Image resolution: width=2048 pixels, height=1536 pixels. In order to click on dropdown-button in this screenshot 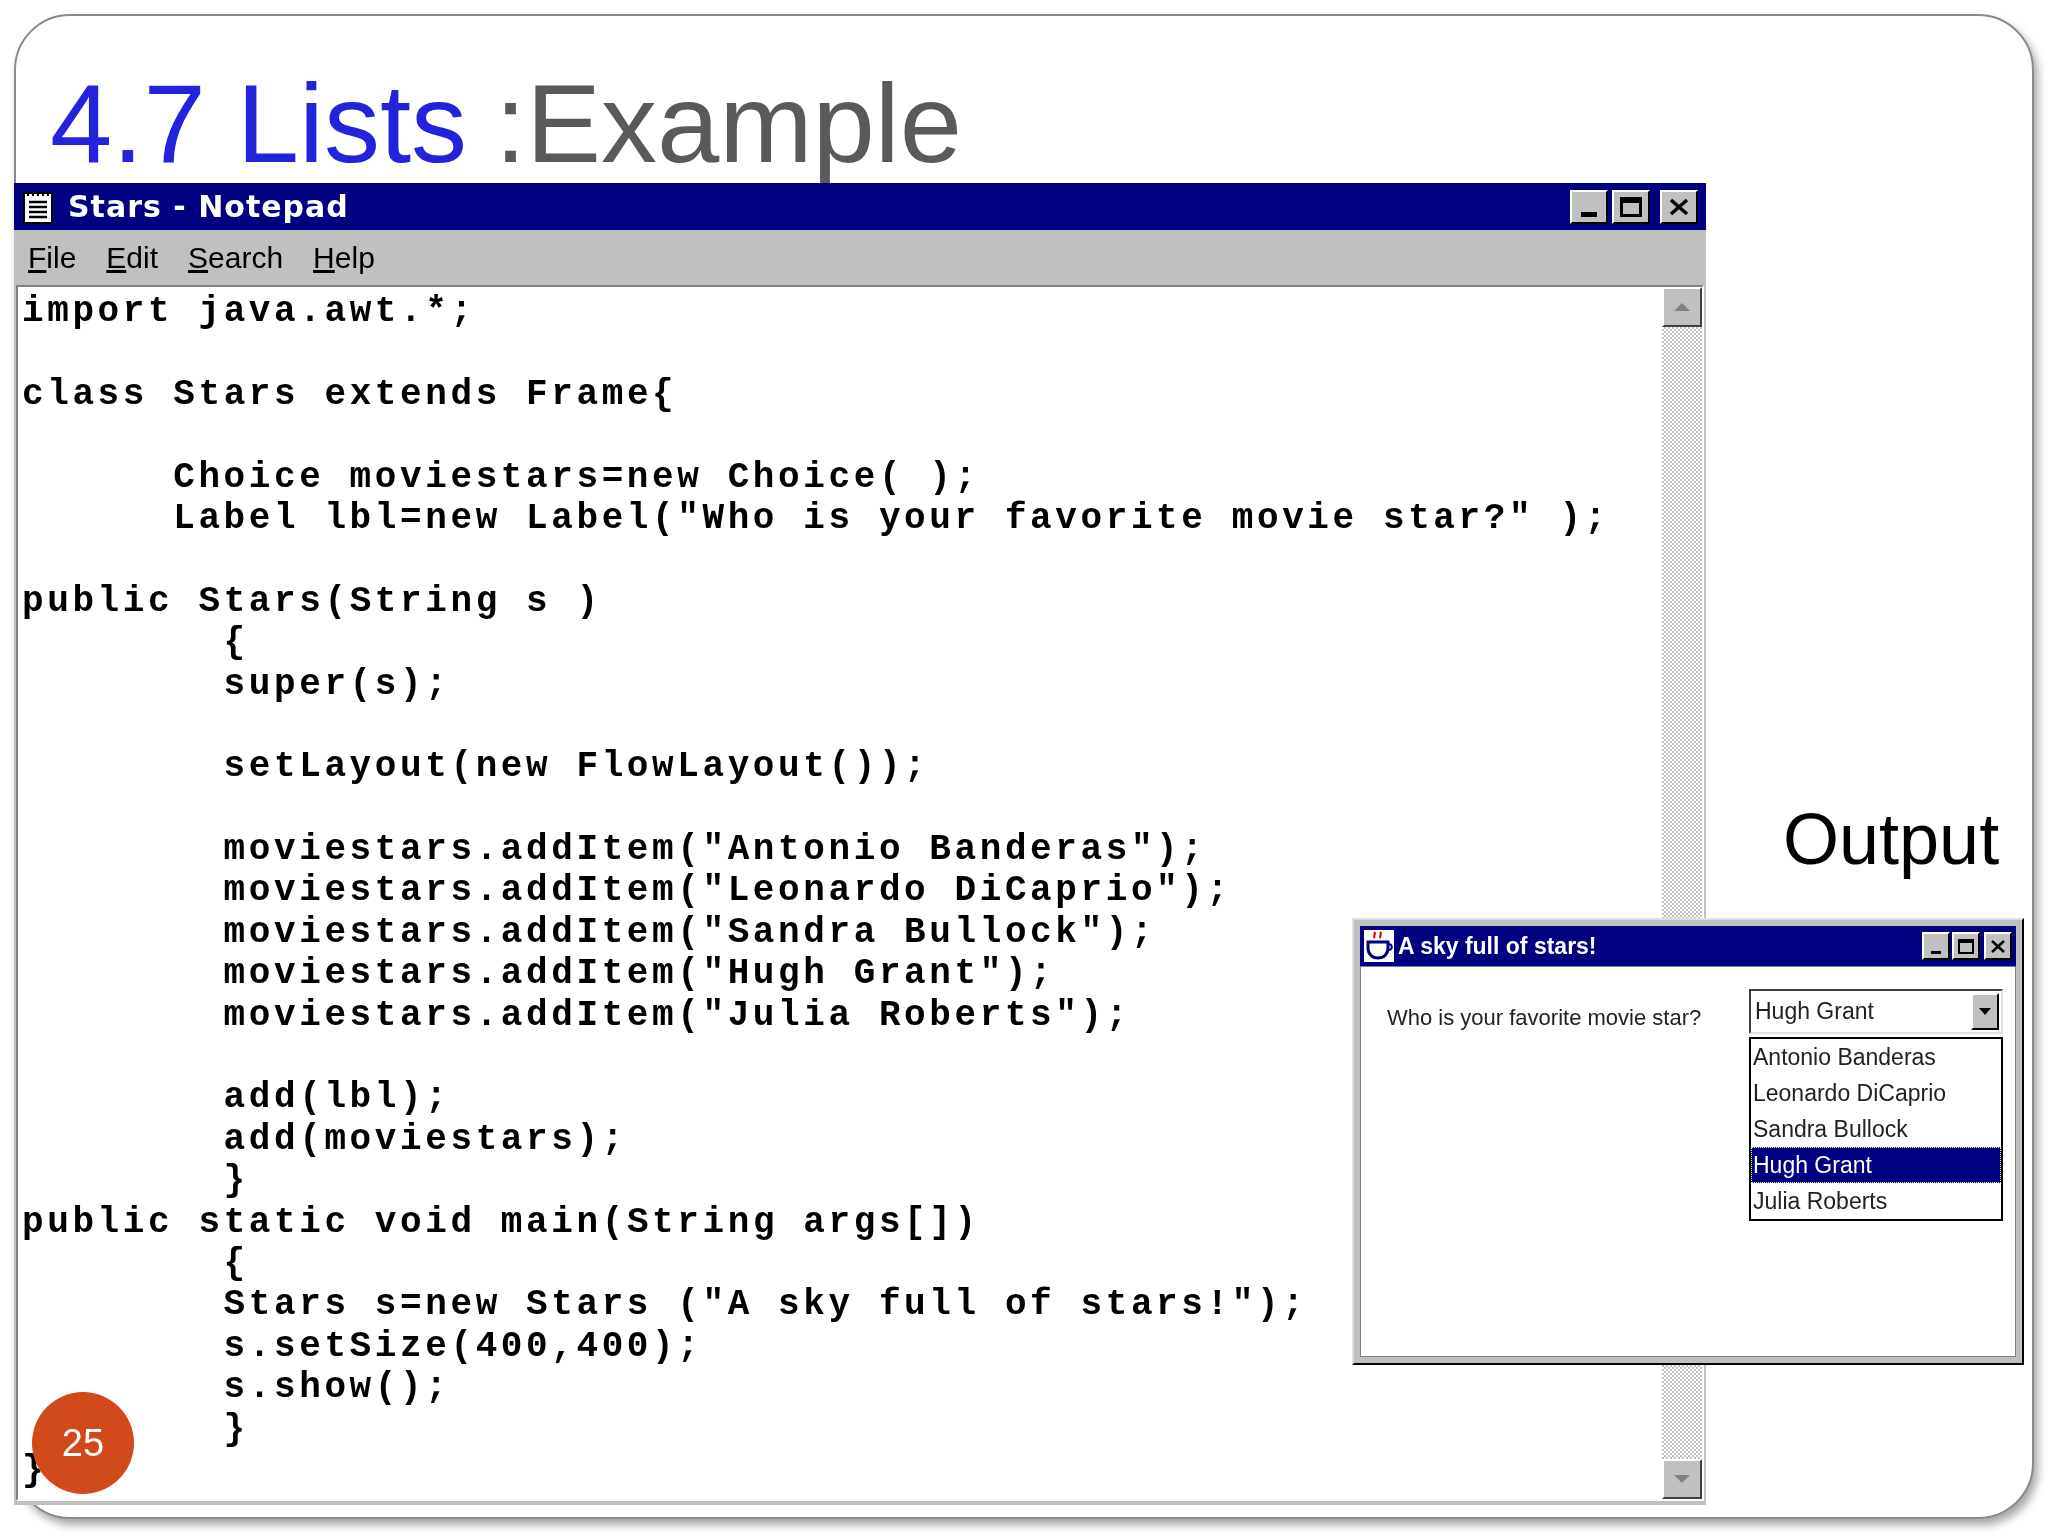, I will do `click(1985, 1011)`.